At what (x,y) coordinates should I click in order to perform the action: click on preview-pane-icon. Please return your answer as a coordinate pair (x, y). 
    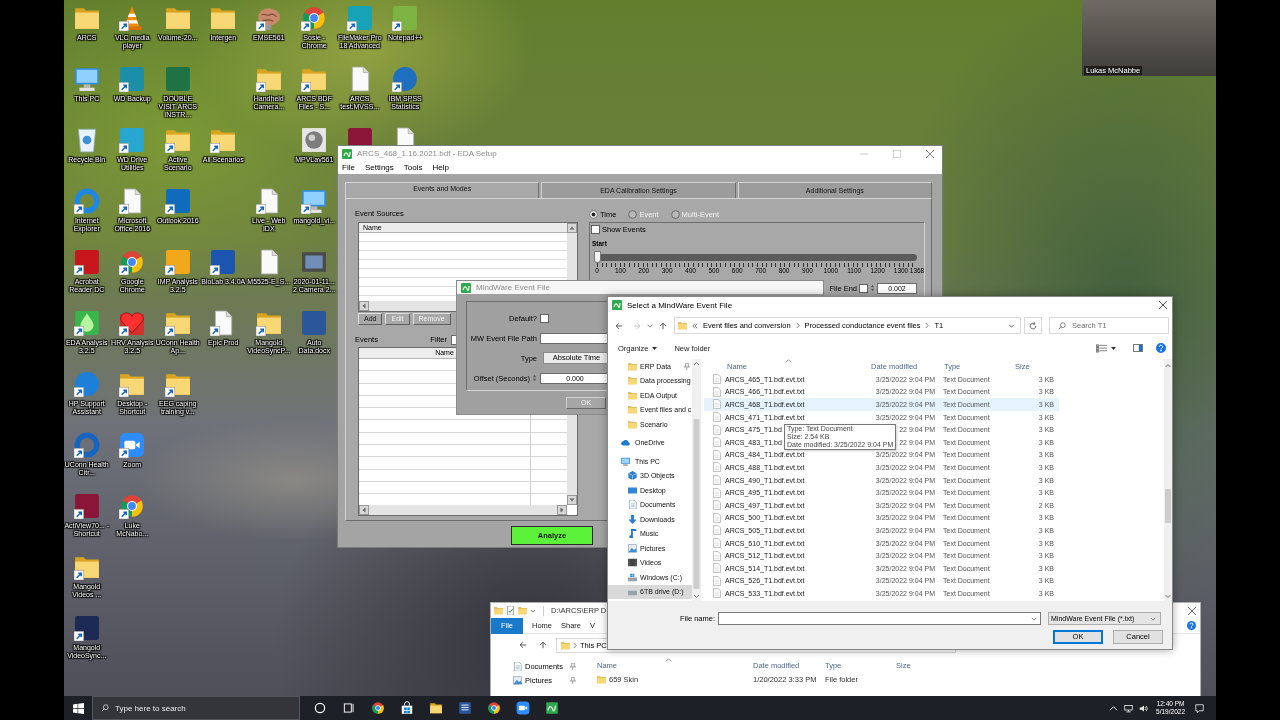
    Looking at the image, I should click on (1138, 348).